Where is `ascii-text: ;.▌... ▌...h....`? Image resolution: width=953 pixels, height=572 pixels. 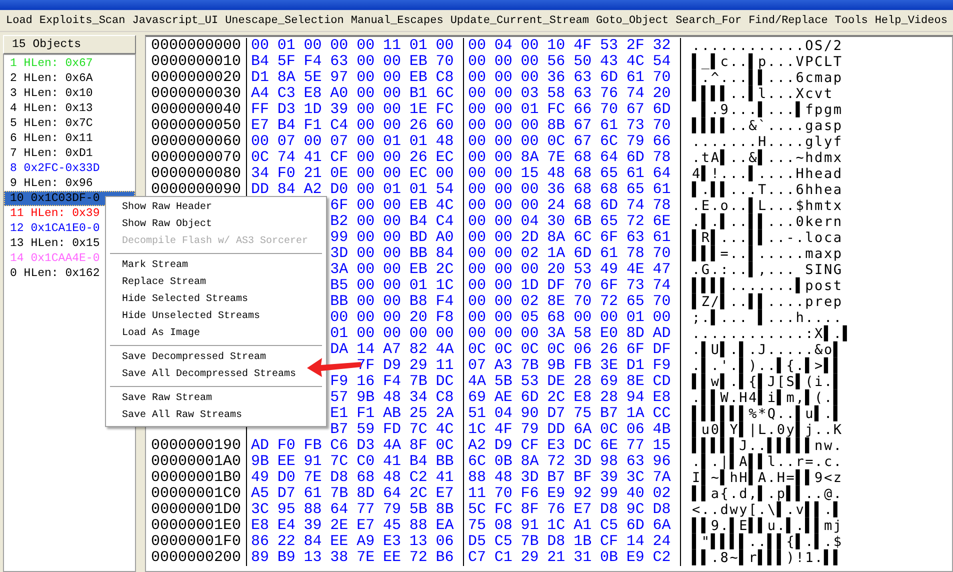 ascii-text: ;.▌... ▌...h.... is located at coordinates (767, 318).